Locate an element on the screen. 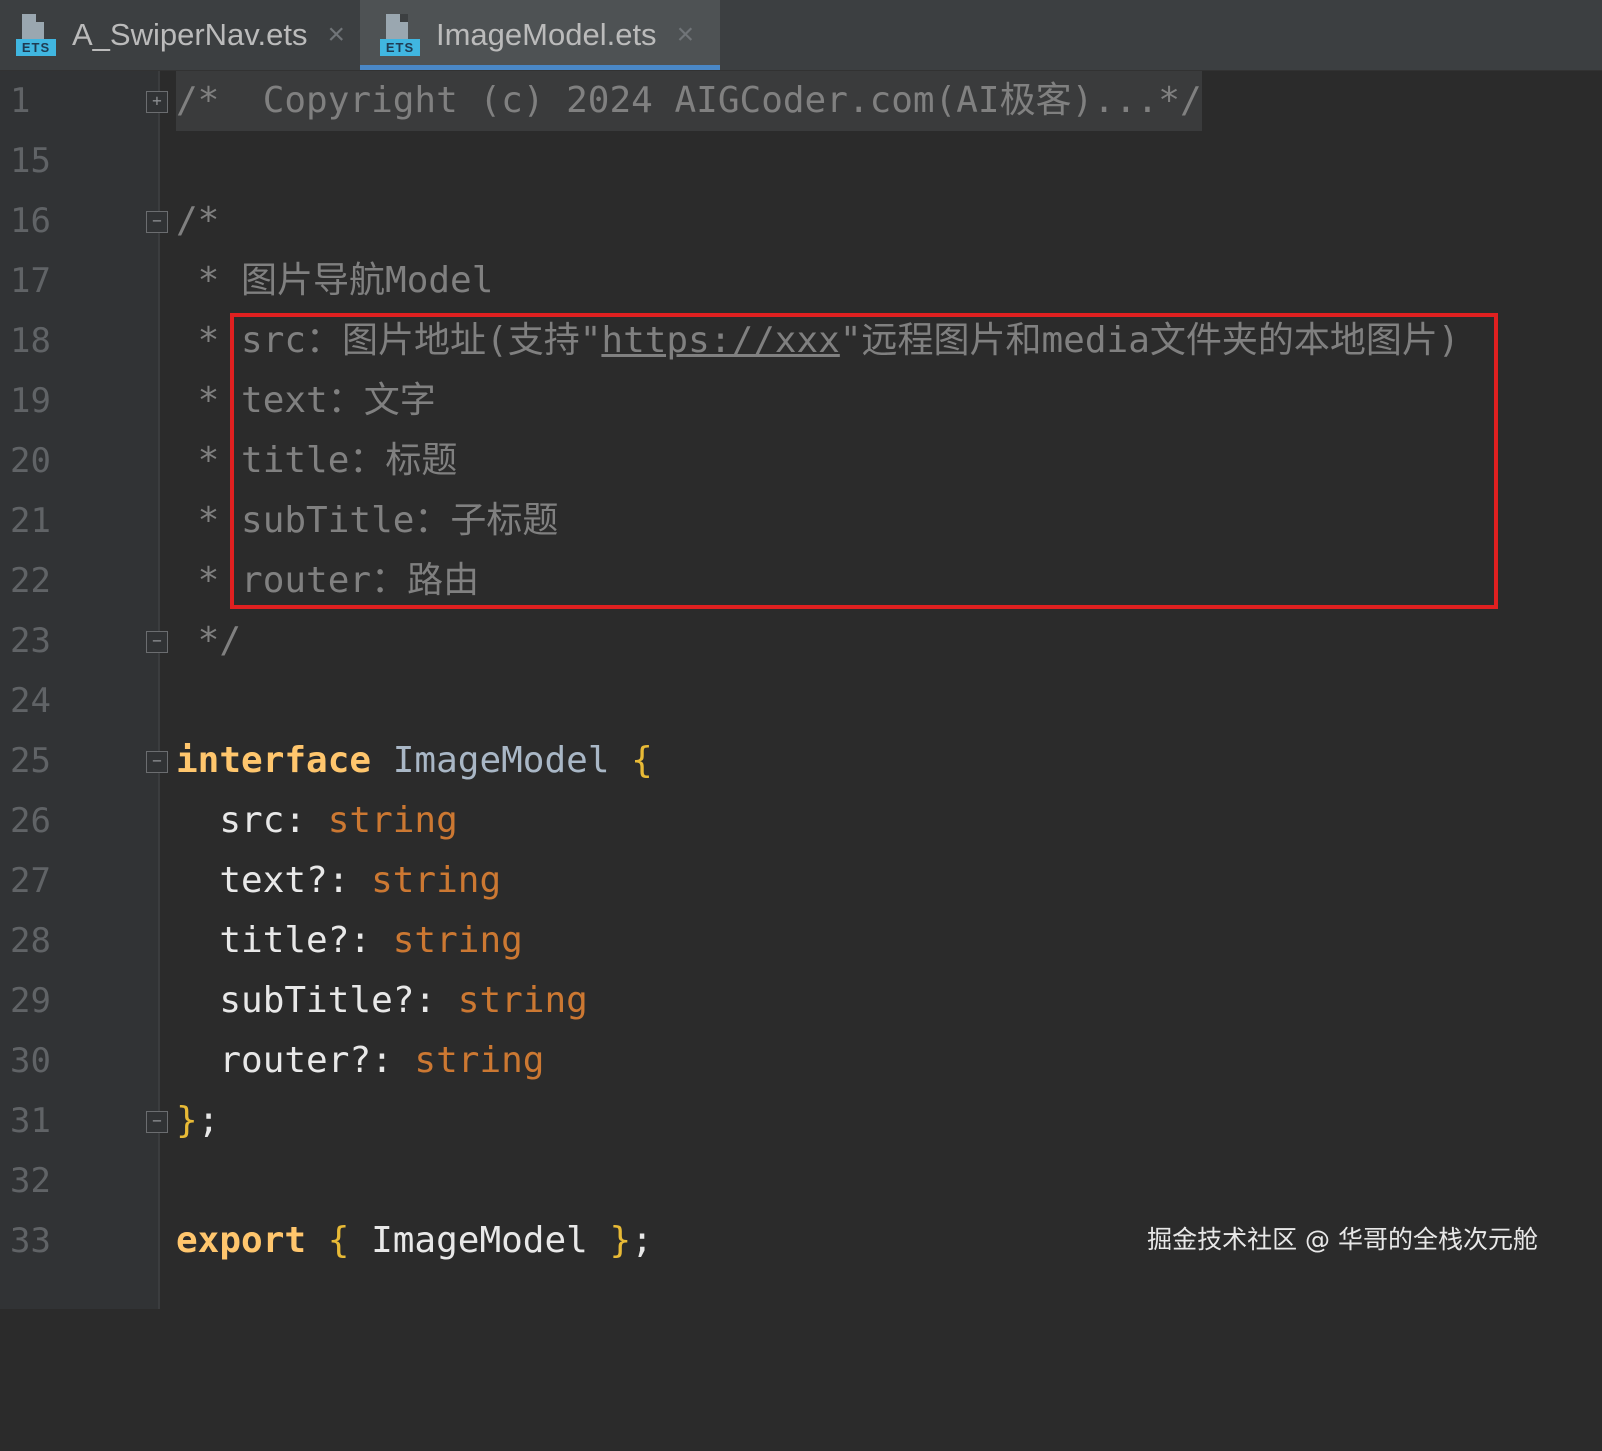 This screenshot has height=1451, width=1602. watermark: 掘金技术社区 @ 华哥的全栈次元舱 is located at coordinates (1342, 1239).